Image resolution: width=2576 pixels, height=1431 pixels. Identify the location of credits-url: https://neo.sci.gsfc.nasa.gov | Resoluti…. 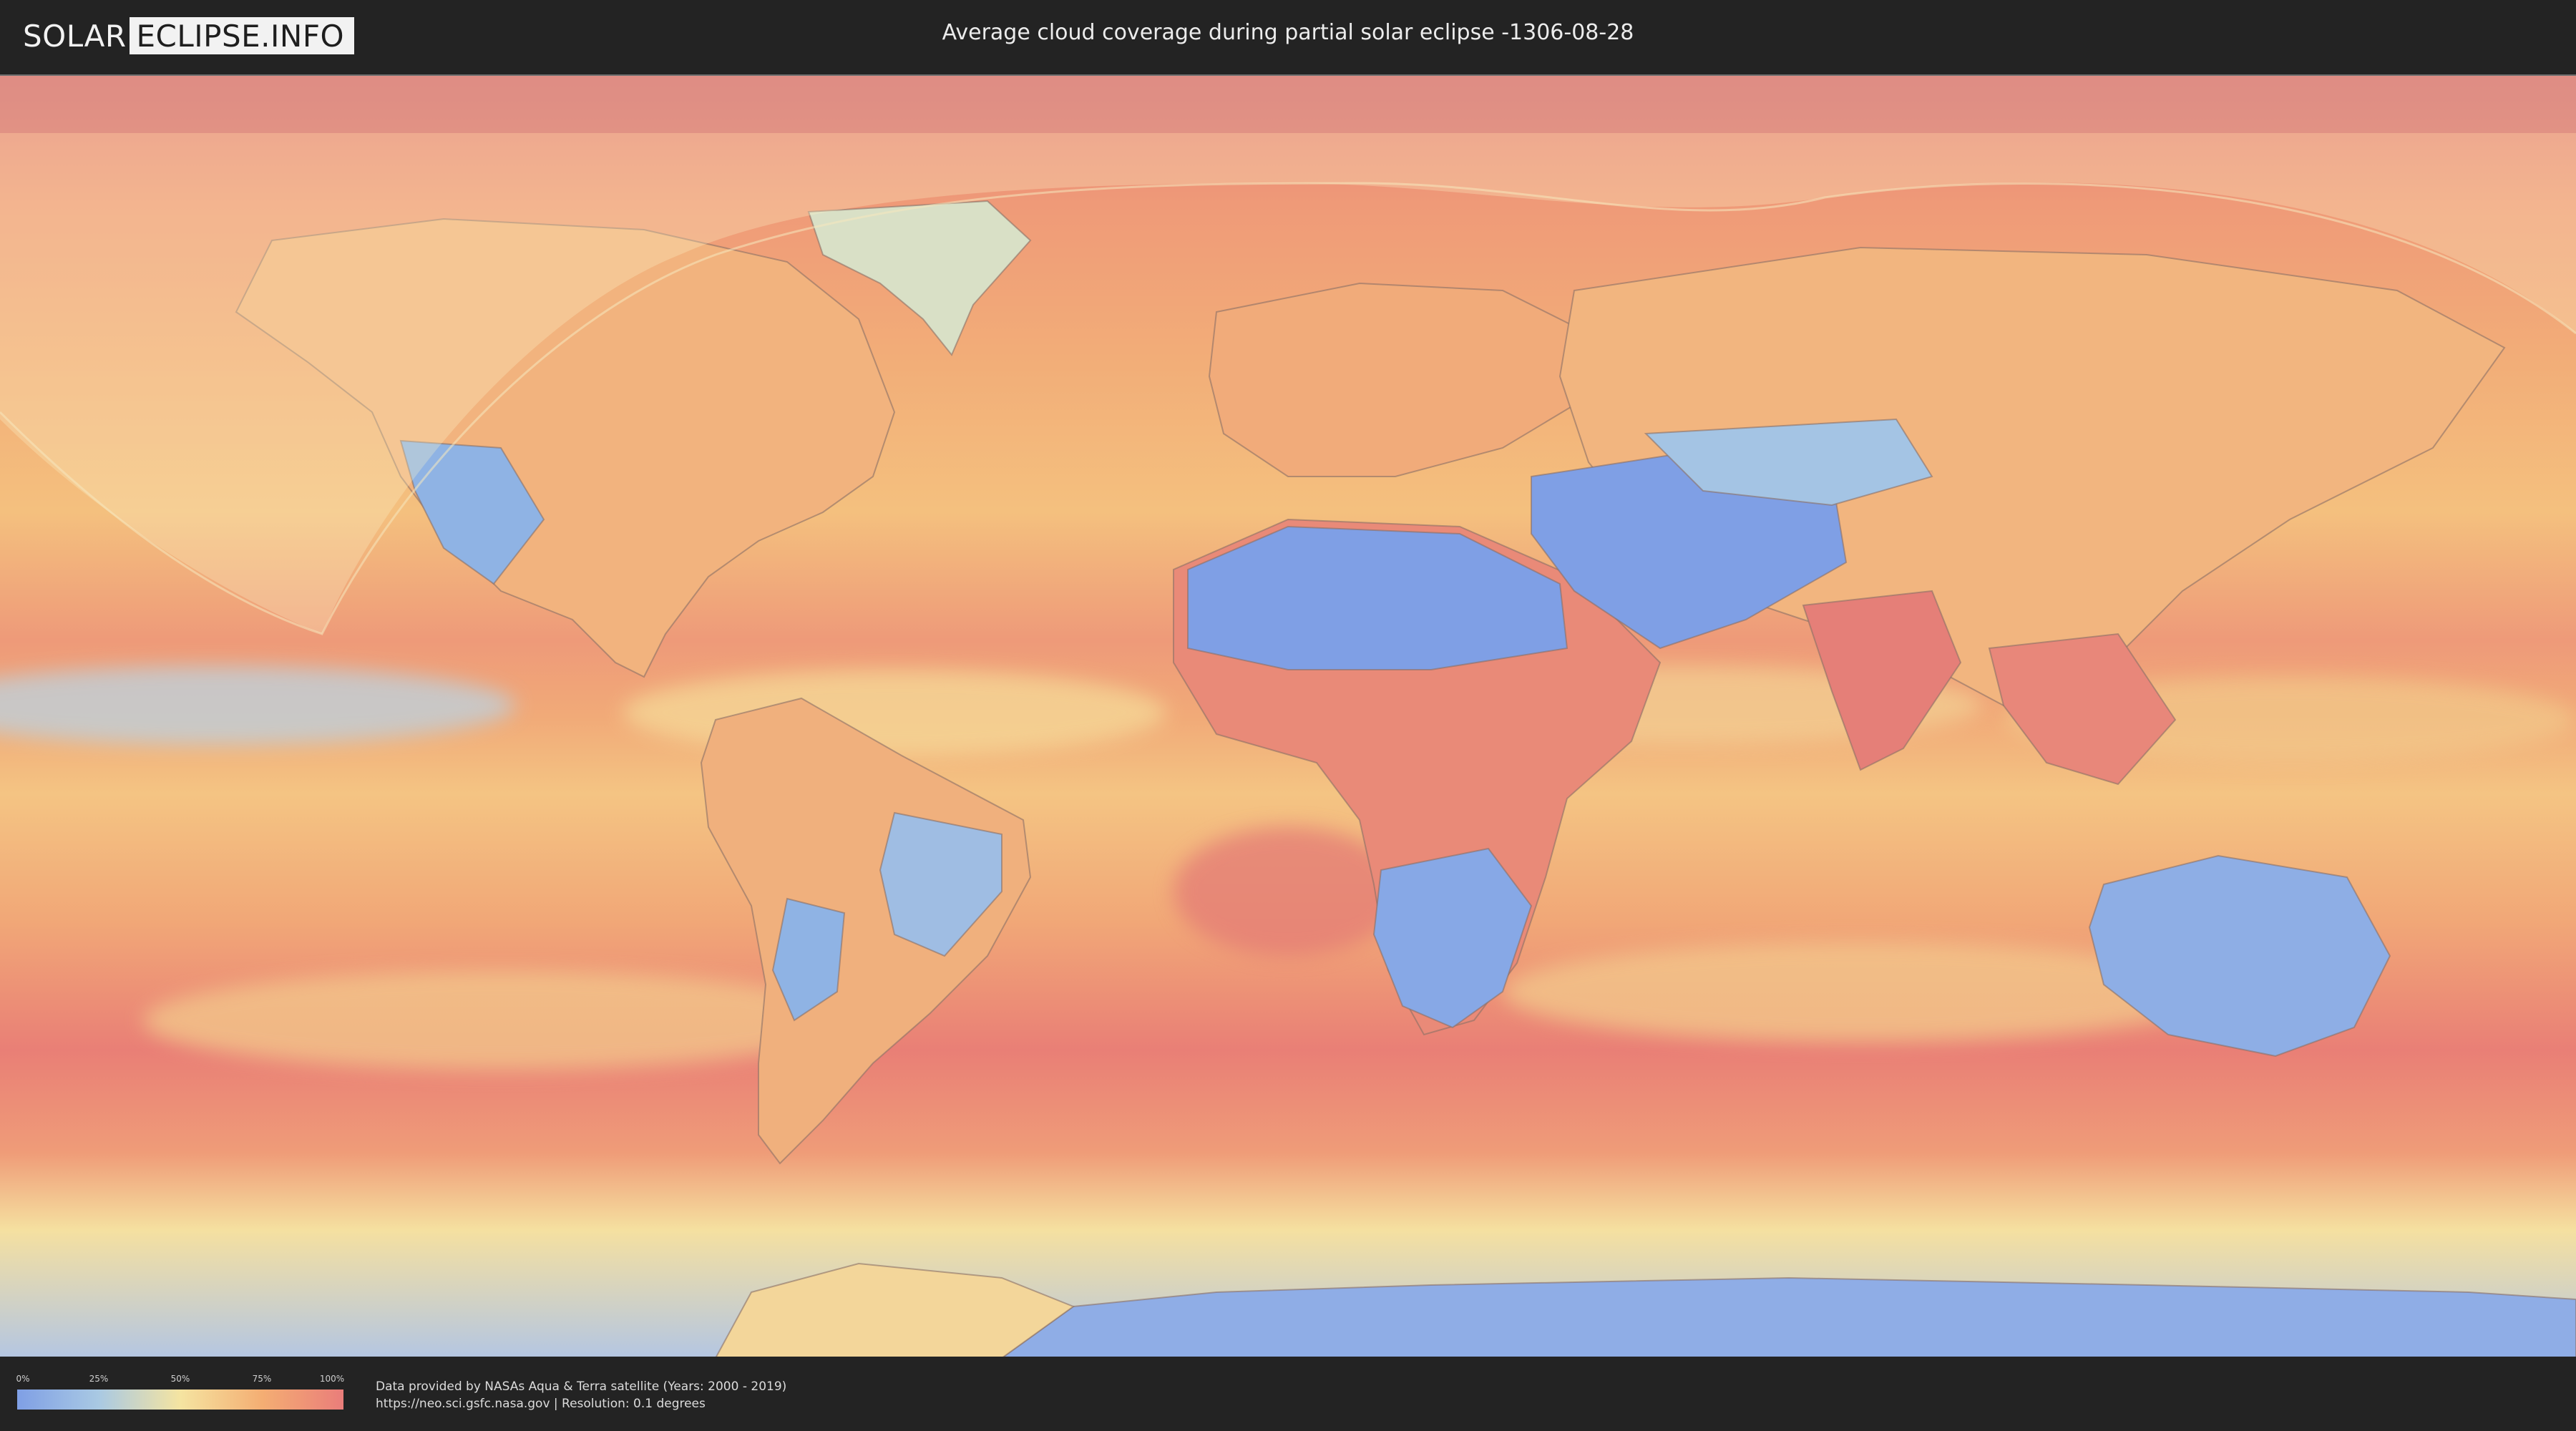
(581, 1404).